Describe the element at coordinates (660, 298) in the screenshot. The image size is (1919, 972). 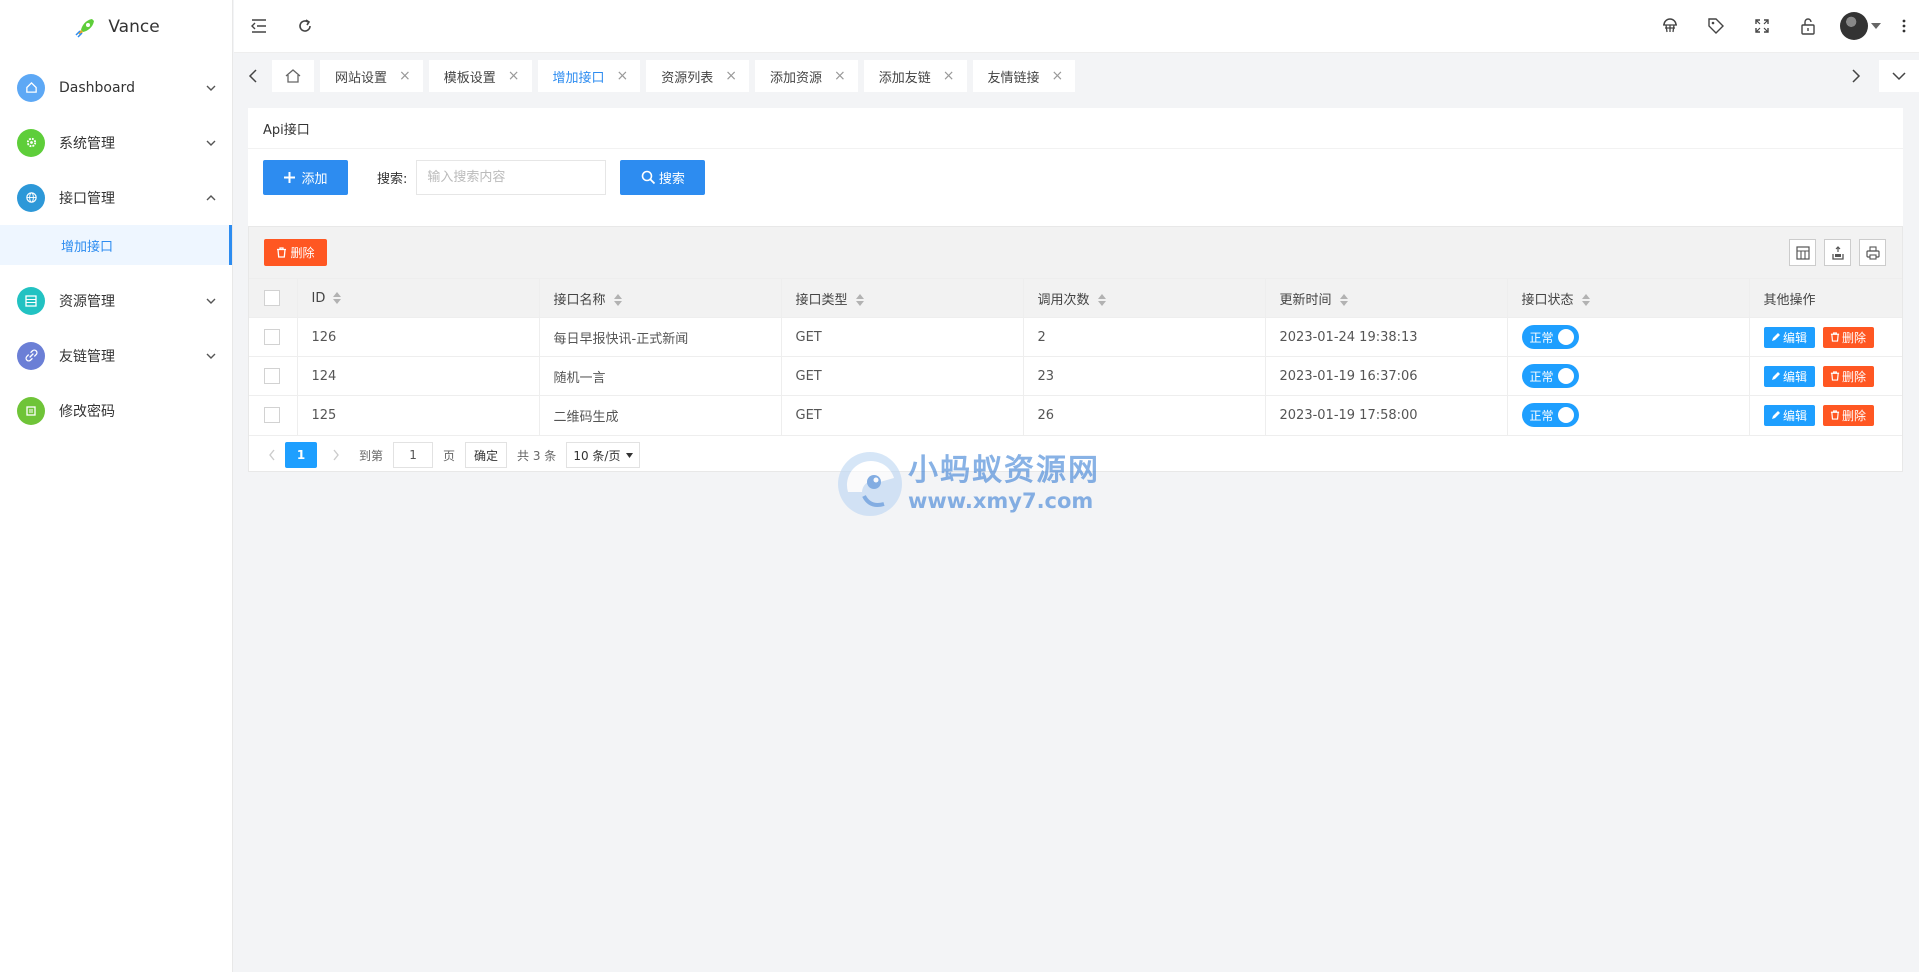
I see `column-header-name: 接口名称` at that location.